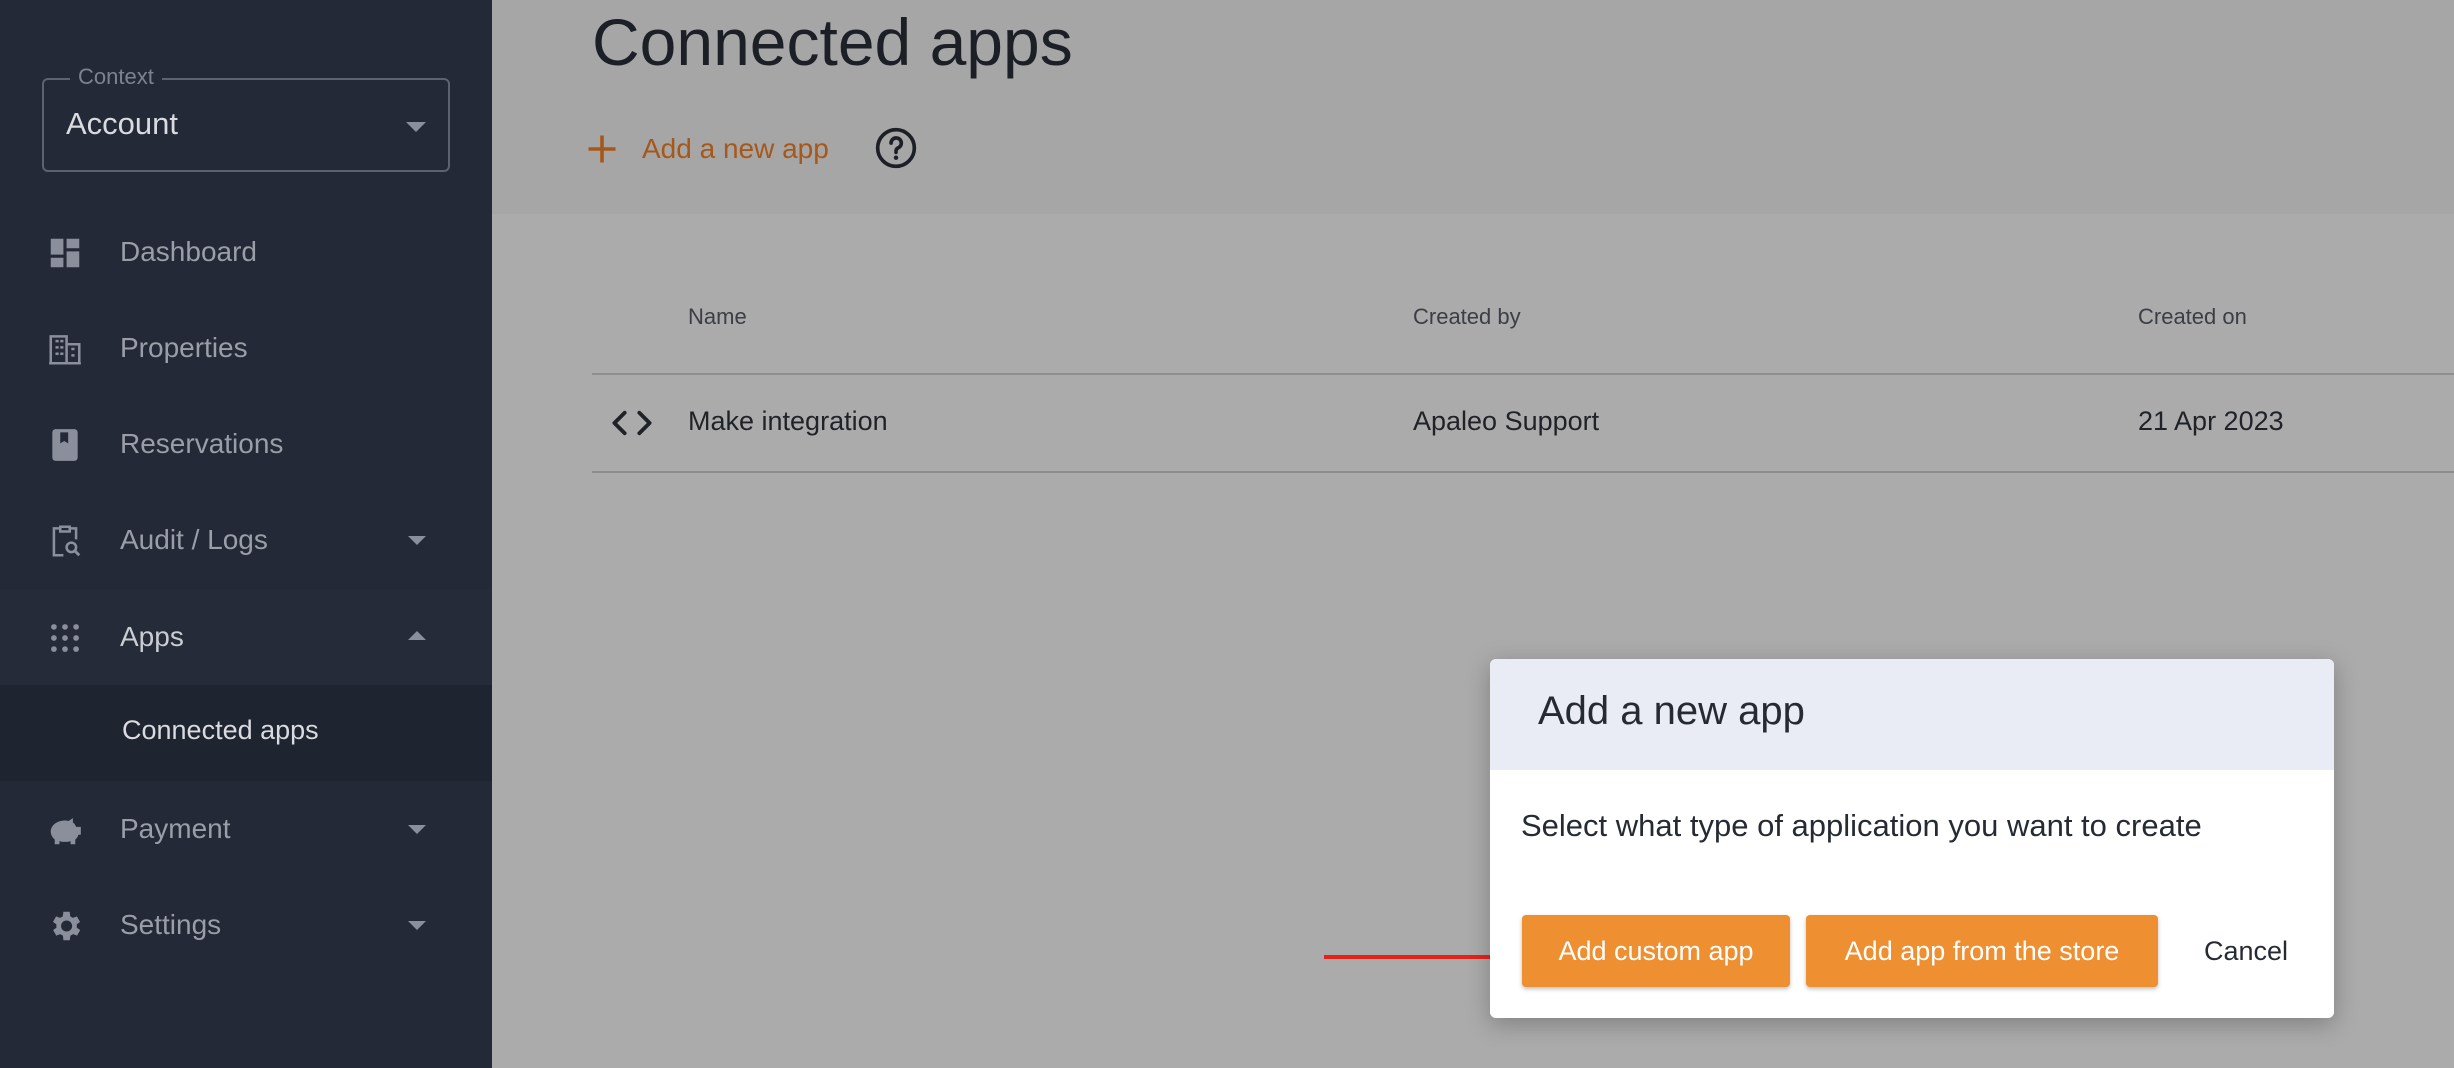 The height and width of the screenshot is (1068, 2454). What do you see at coordinates (152, 636) in the screenshot?
I see `sidebar-item-label: Apps` at bounding box center [152, 636].